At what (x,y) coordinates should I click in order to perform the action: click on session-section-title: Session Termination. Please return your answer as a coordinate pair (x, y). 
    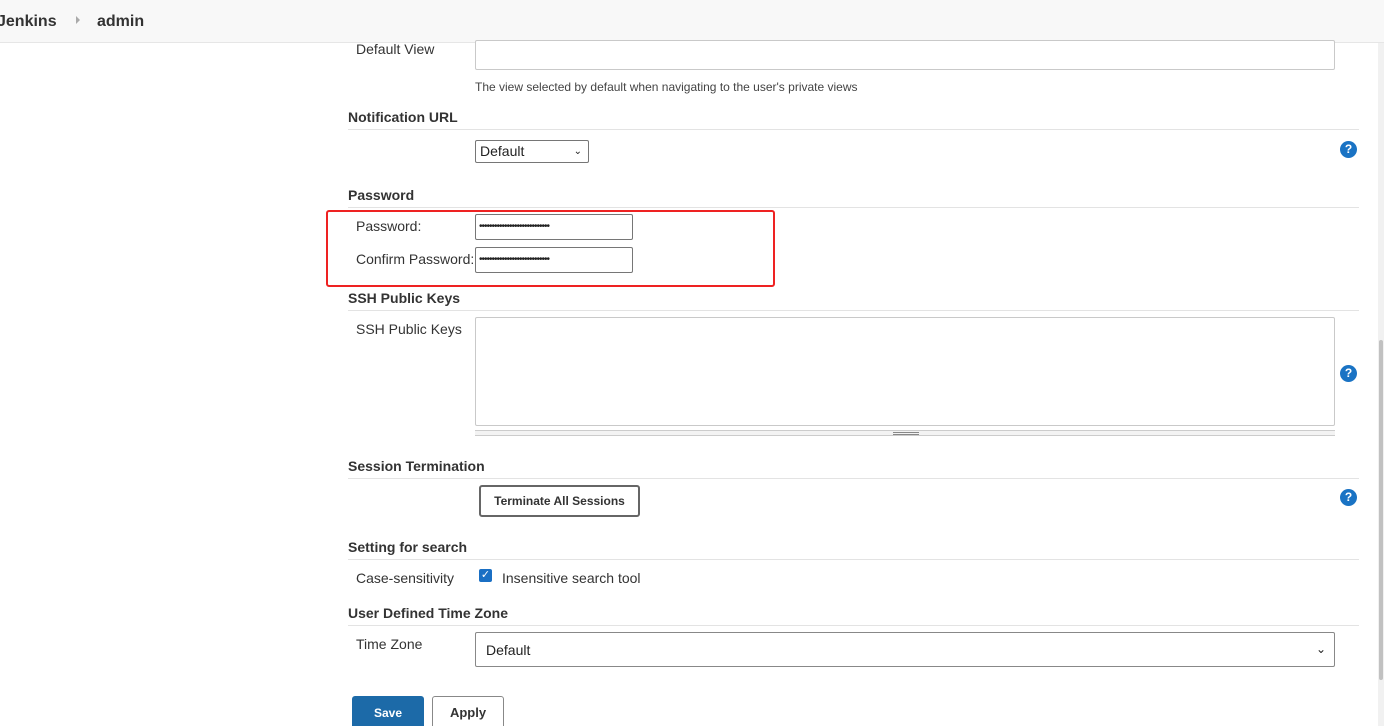
    Looking at the image, I should click on (416, 466).